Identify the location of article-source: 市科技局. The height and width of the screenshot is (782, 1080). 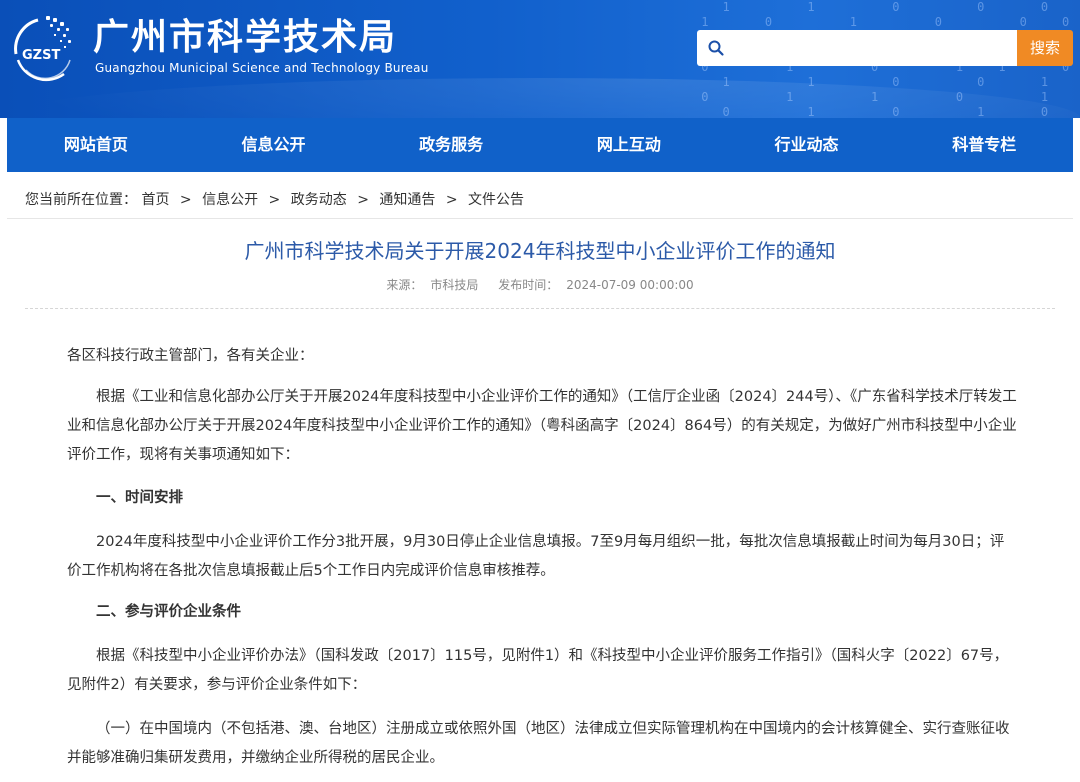
(454, 285).